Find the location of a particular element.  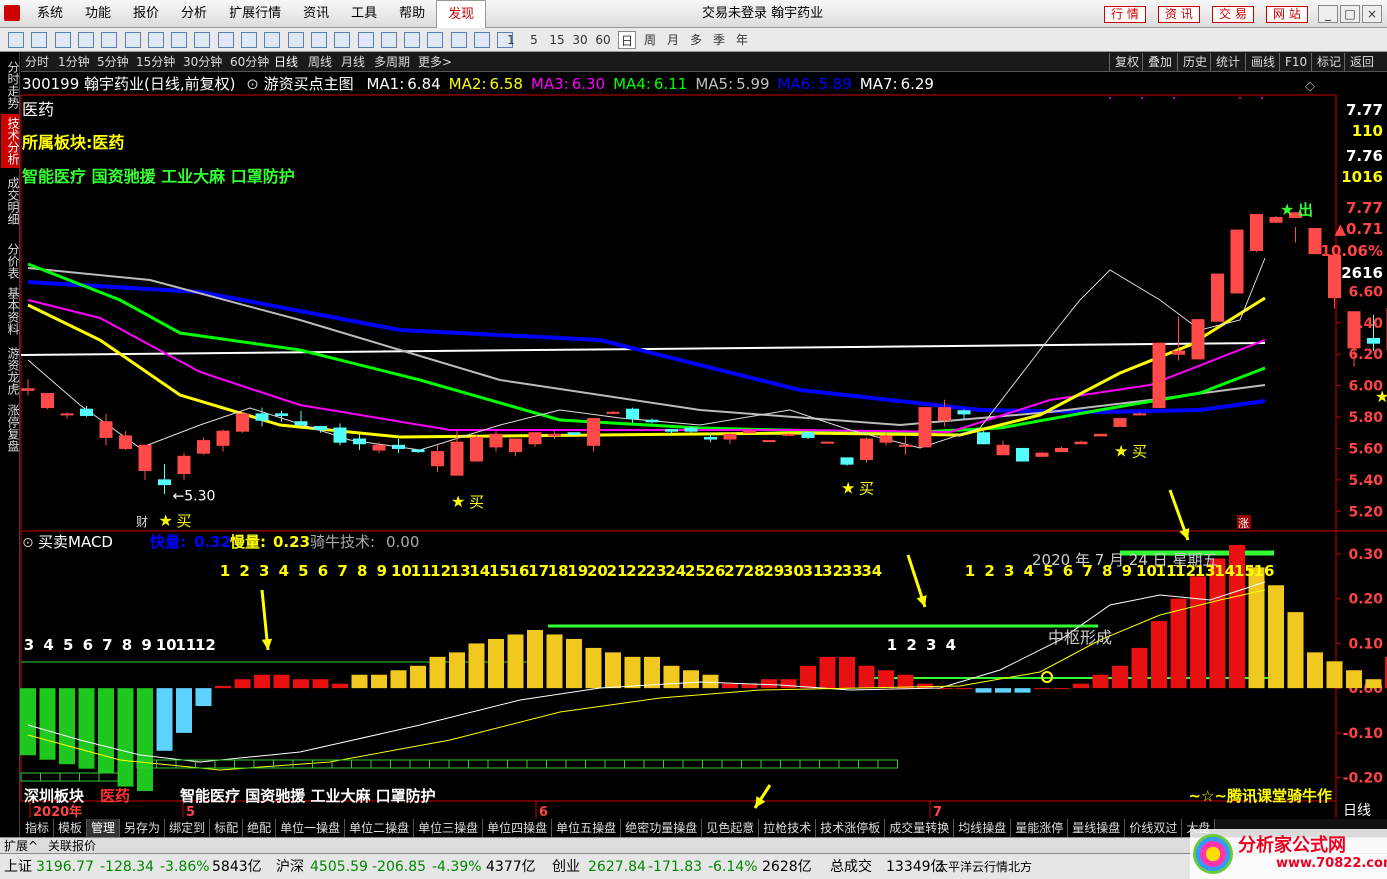

formula-tab-6: 绝配 is located at coordinates (260, 828).